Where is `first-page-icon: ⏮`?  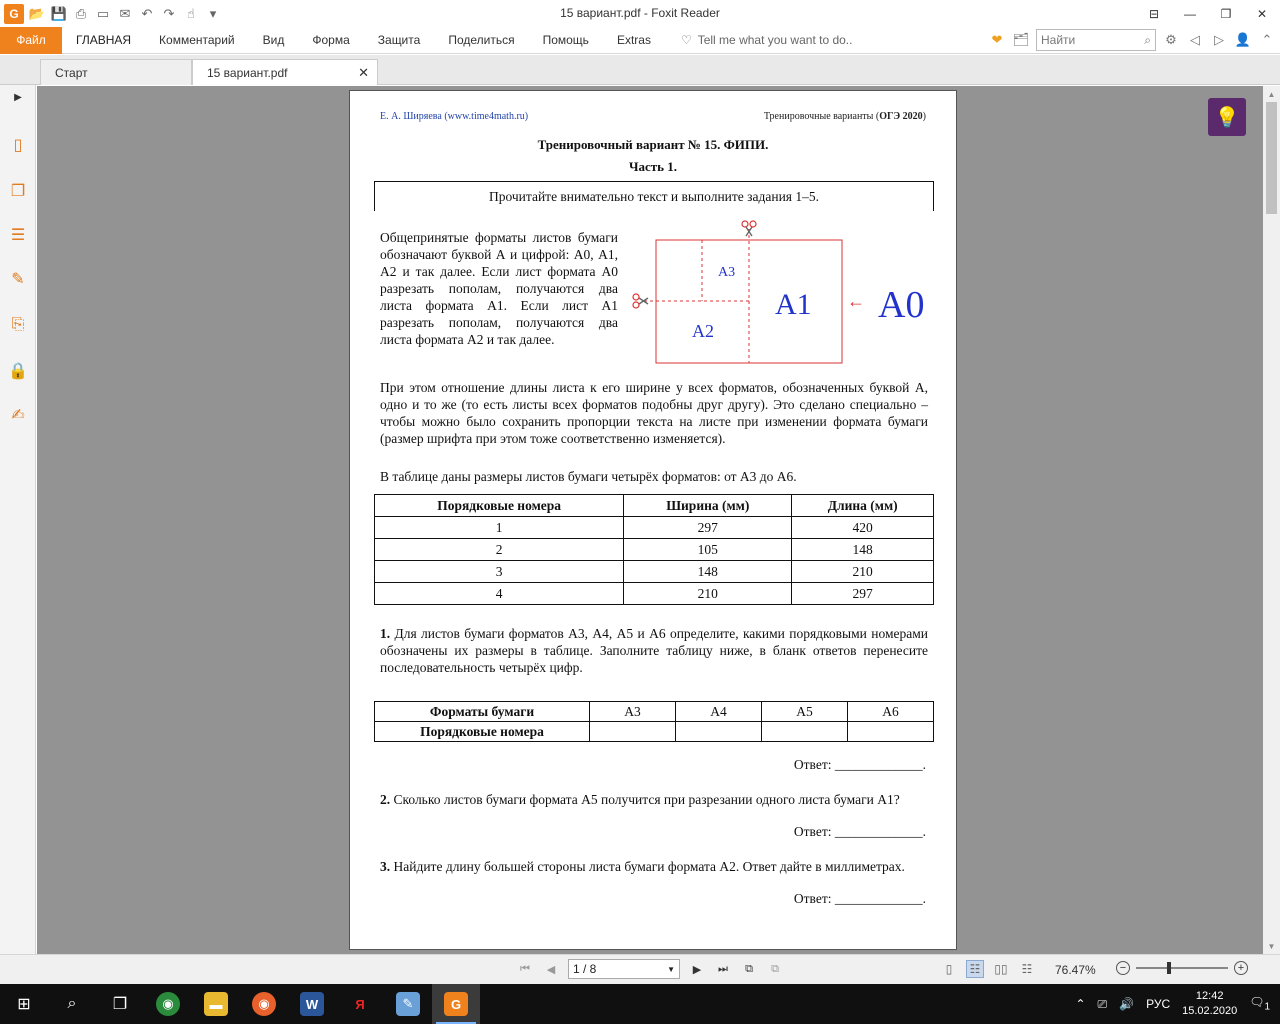 first-page-icon: ⏮ is located at coordinates (525, 969).